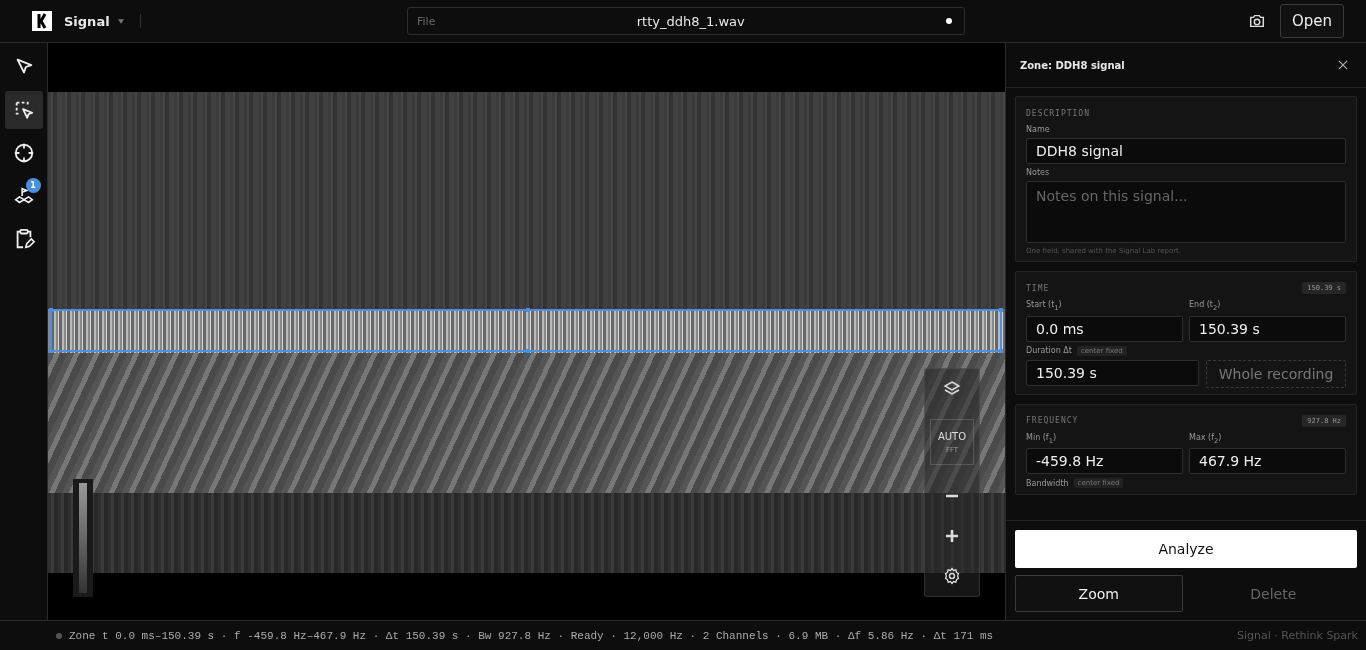 This screenshot has width=1366, height=650. Describe the element at coordinates (1104, 461) in the screenshot. I see `min-input: -459.8 Hz` at that location.